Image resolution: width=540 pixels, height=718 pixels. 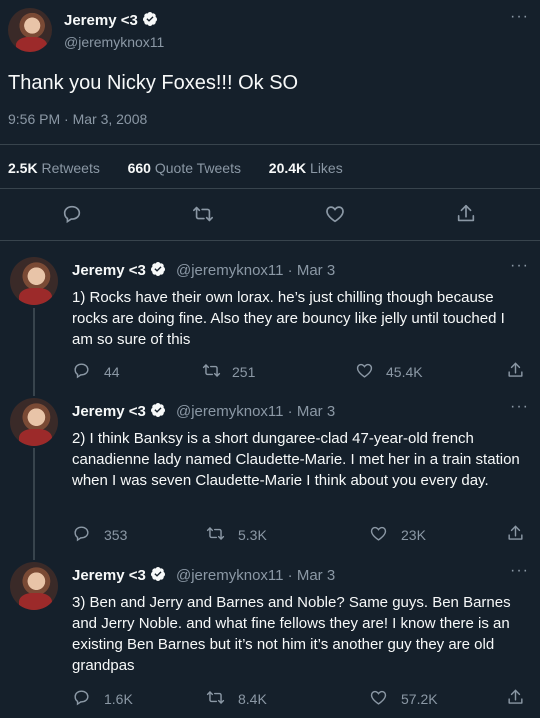 I want to click on reply-count: 1.6K, so click(x=118, y=699).